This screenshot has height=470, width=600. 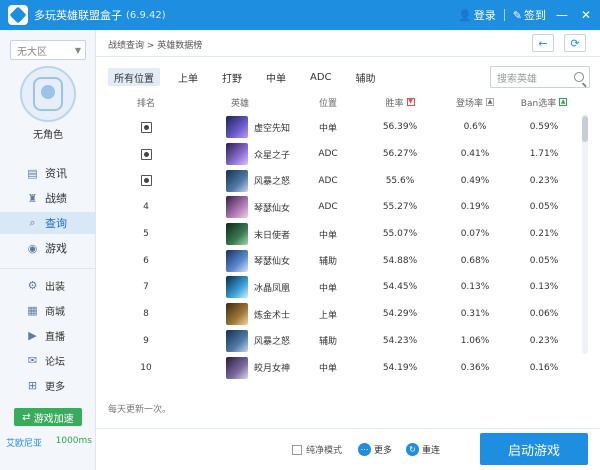 What do you see at coordinates (56, 173) in the screenshot?
I see `sidebar-item-label: 资讯` at bounding box center [56, 173].